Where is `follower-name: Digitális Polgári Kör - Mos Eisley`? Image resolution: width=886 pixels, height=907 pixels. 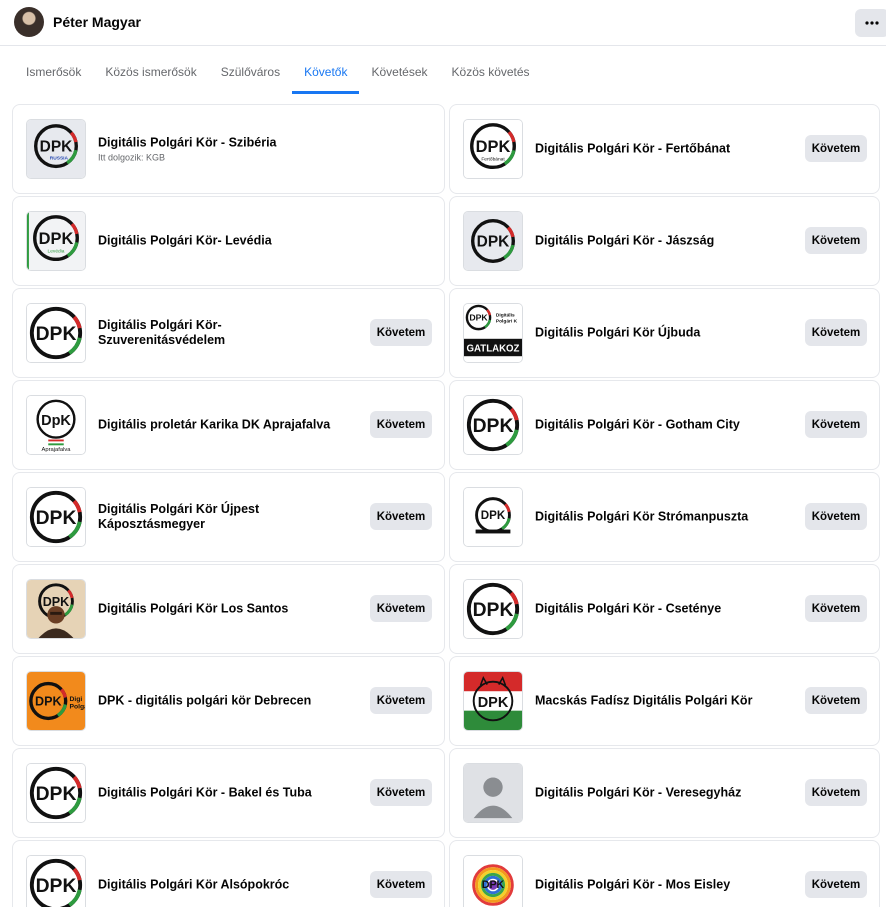 follower-name: Digitális Polgári Kör - Mos Eisley is located at coordinates (655, 885).